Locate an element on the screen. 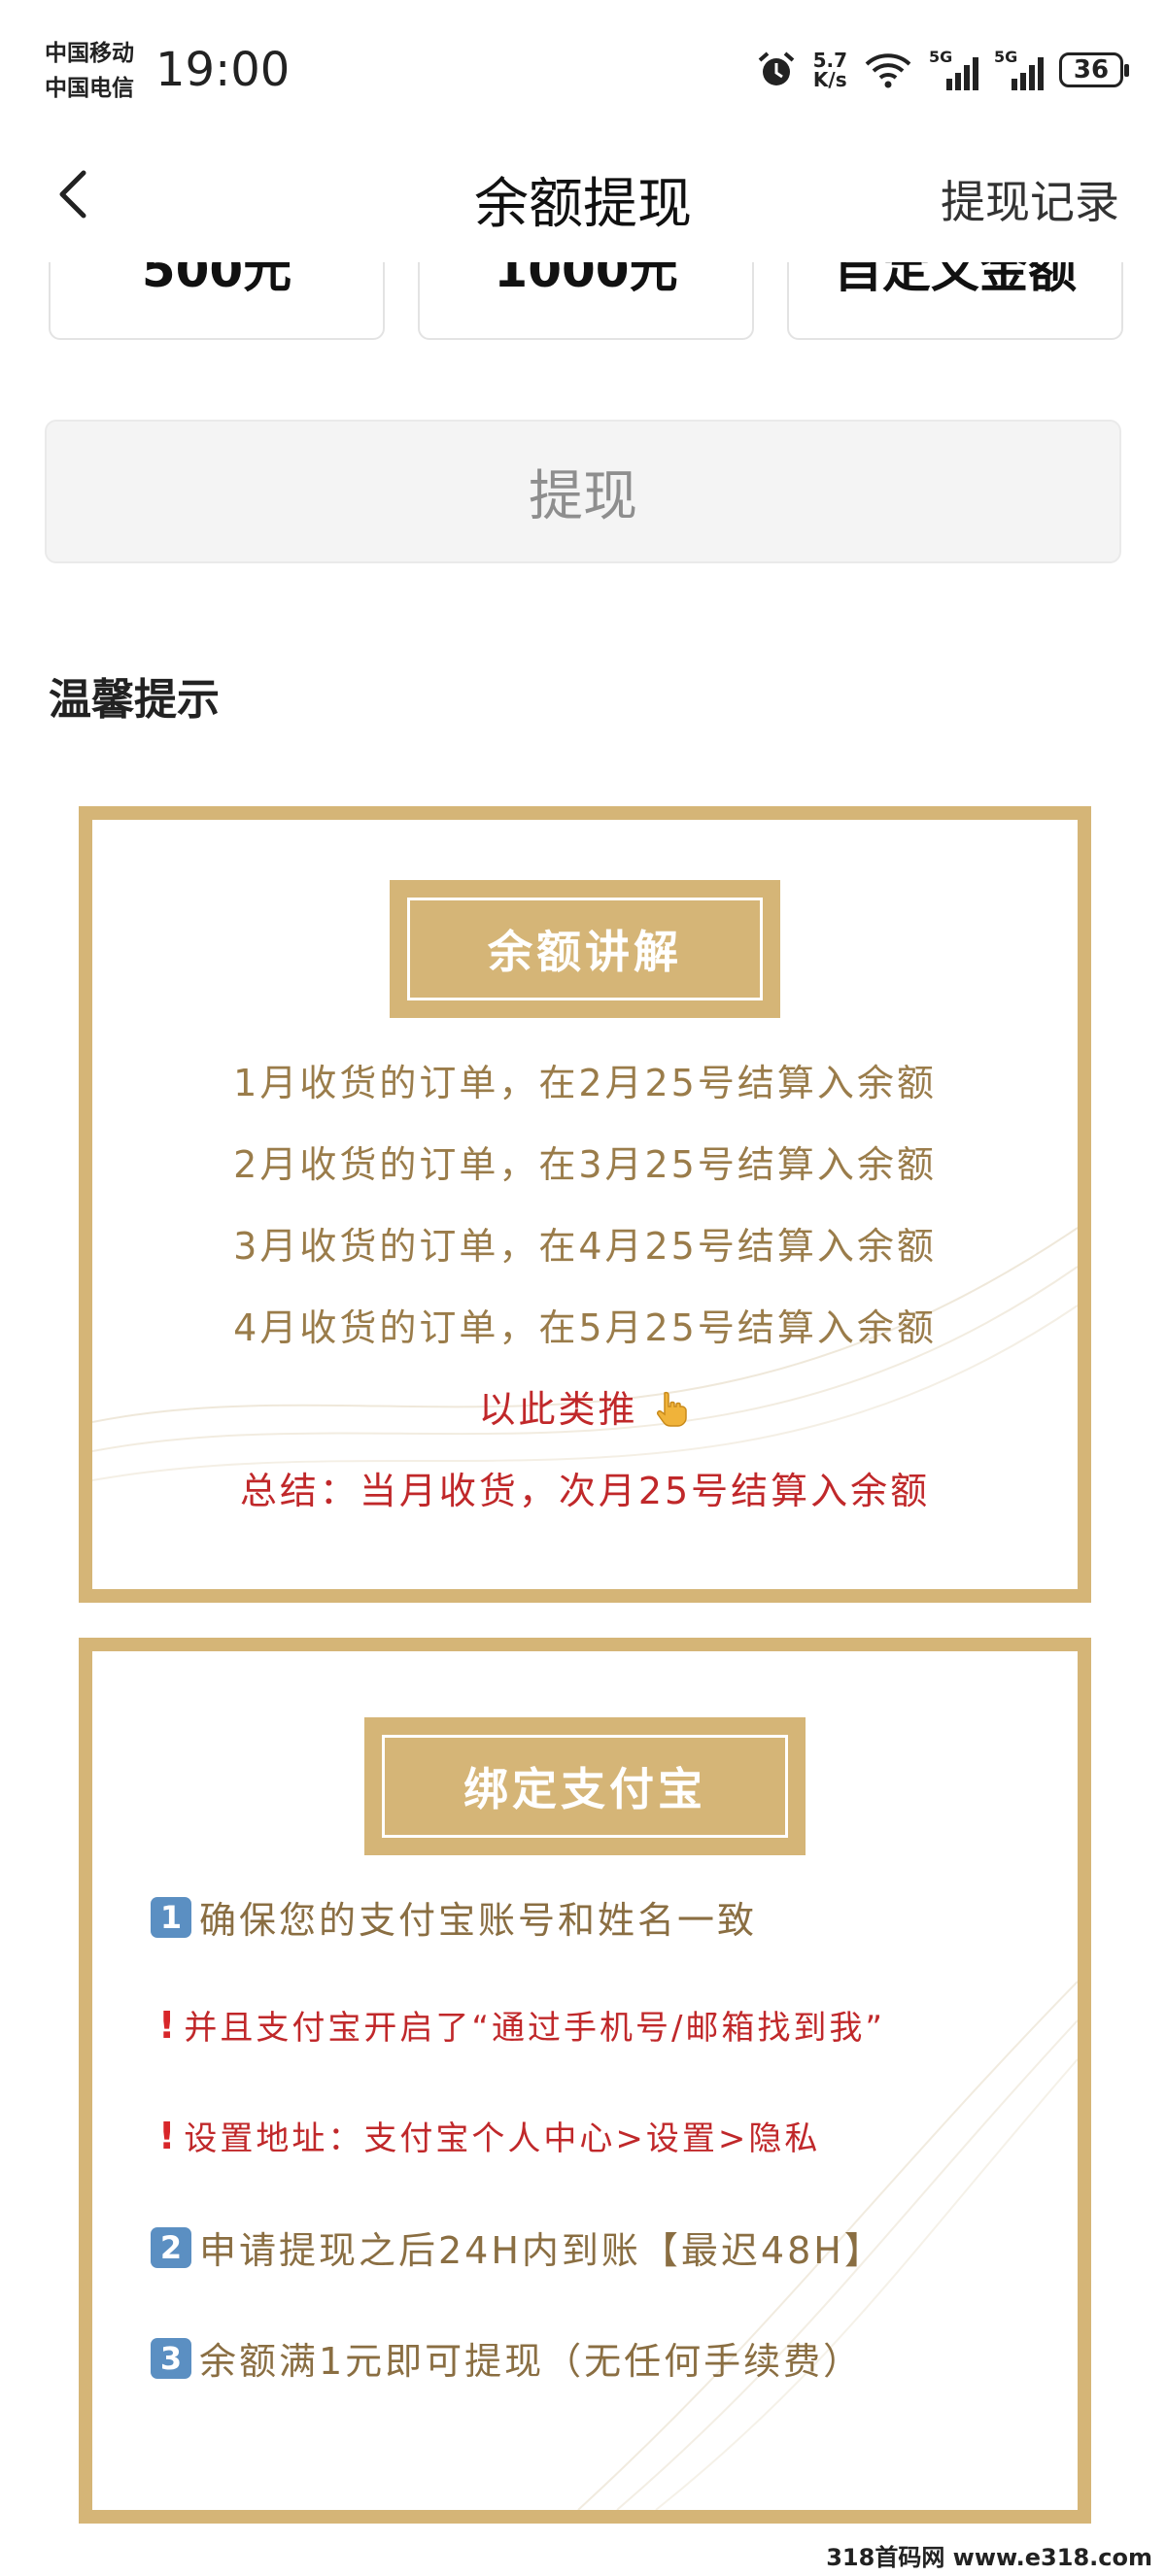 The width and height of the screenshot is (1166, 2576). explanation-line-4: 4月收货的订单，在5月25号结算入余额 is located at coordinates (585, 1327).